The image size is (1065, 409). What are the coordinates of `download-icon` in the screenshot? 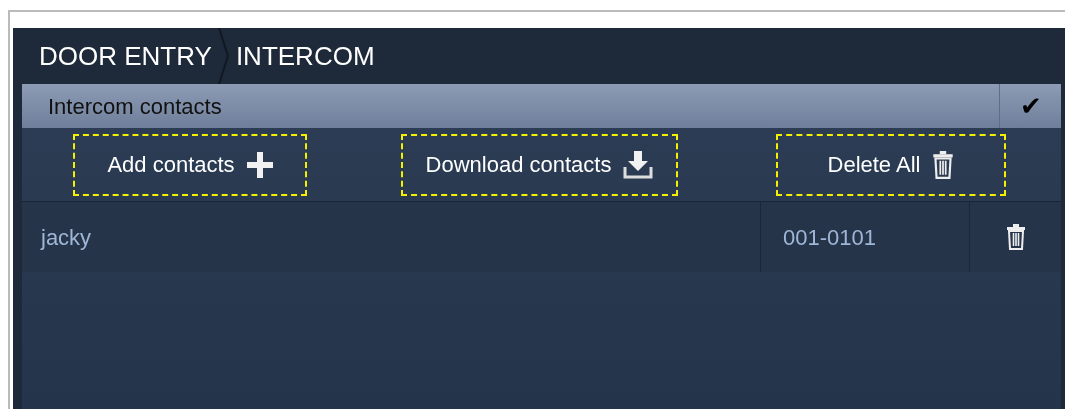 It's located at (638, 164).